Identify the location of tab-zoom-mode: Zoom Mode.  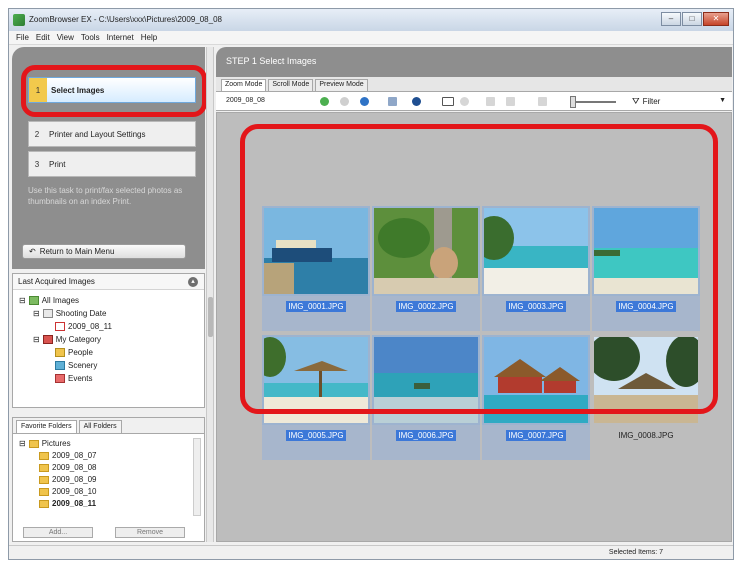
(244, 85).